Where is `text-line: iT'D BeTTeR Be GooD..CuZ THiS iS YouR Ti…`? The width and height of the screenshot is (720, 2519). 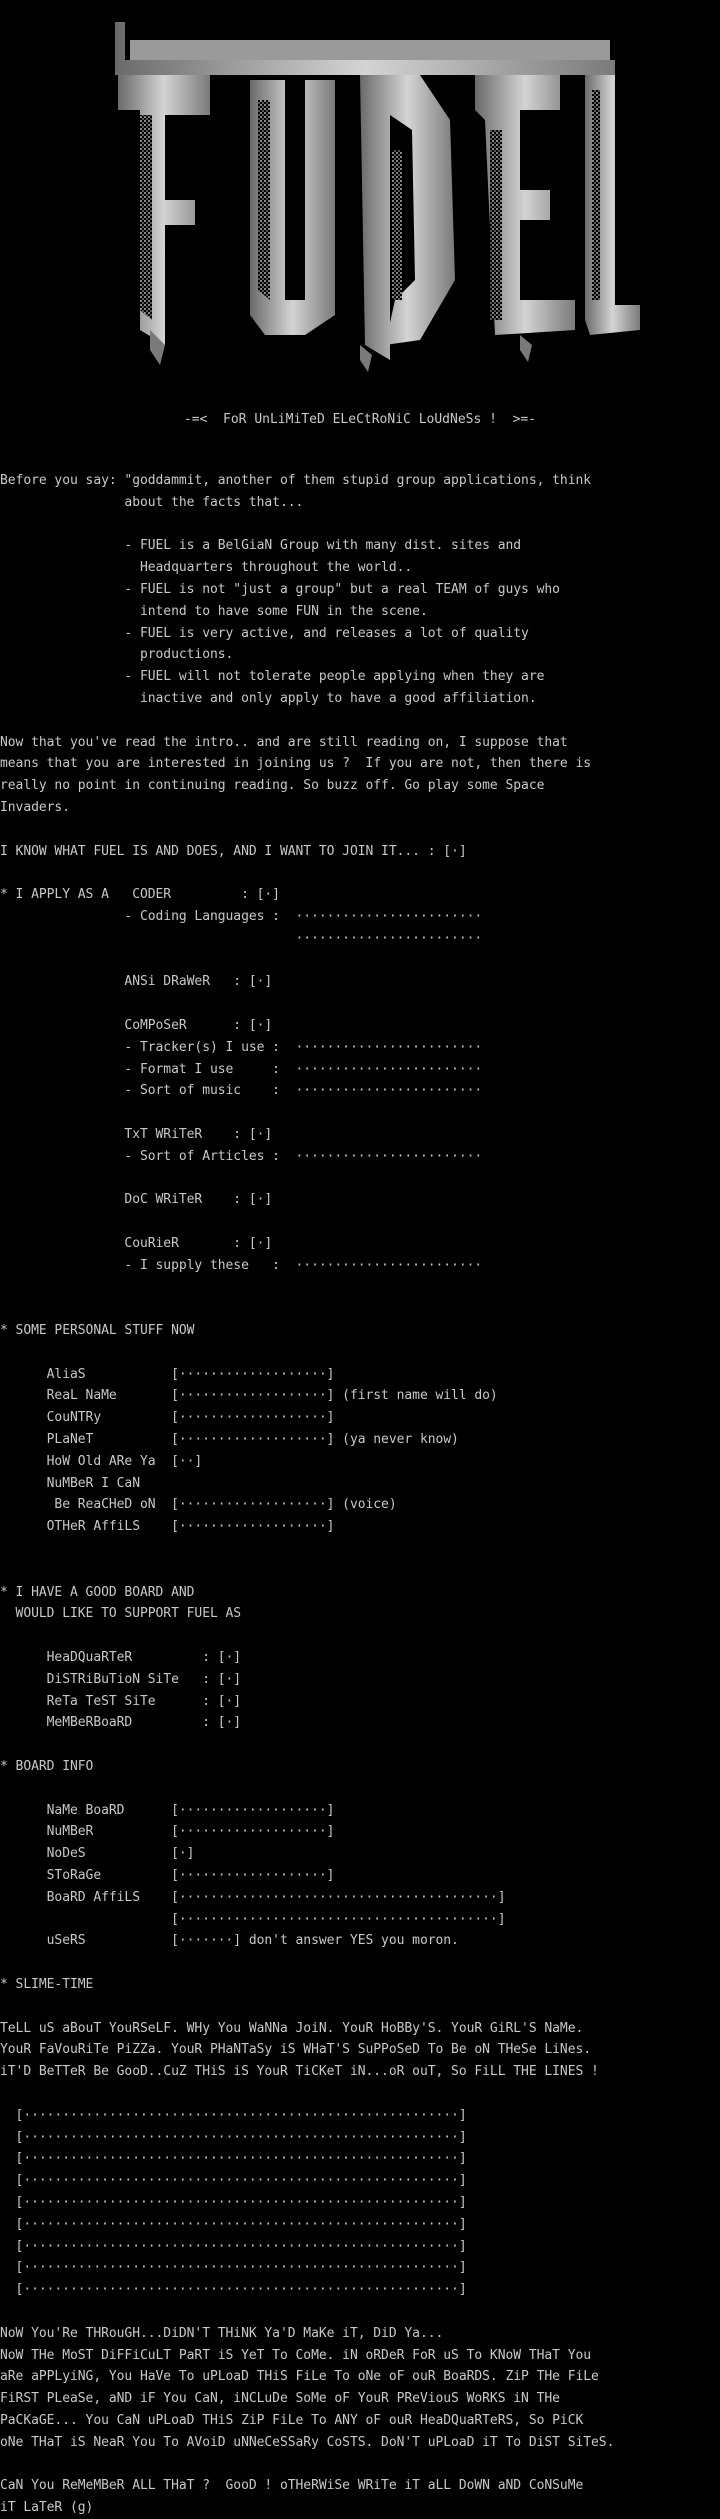 text-line: iT'D BeTTeR Be GooD..CuZ THiS iS YouR Ti… is located at coordinates (299, 2072).